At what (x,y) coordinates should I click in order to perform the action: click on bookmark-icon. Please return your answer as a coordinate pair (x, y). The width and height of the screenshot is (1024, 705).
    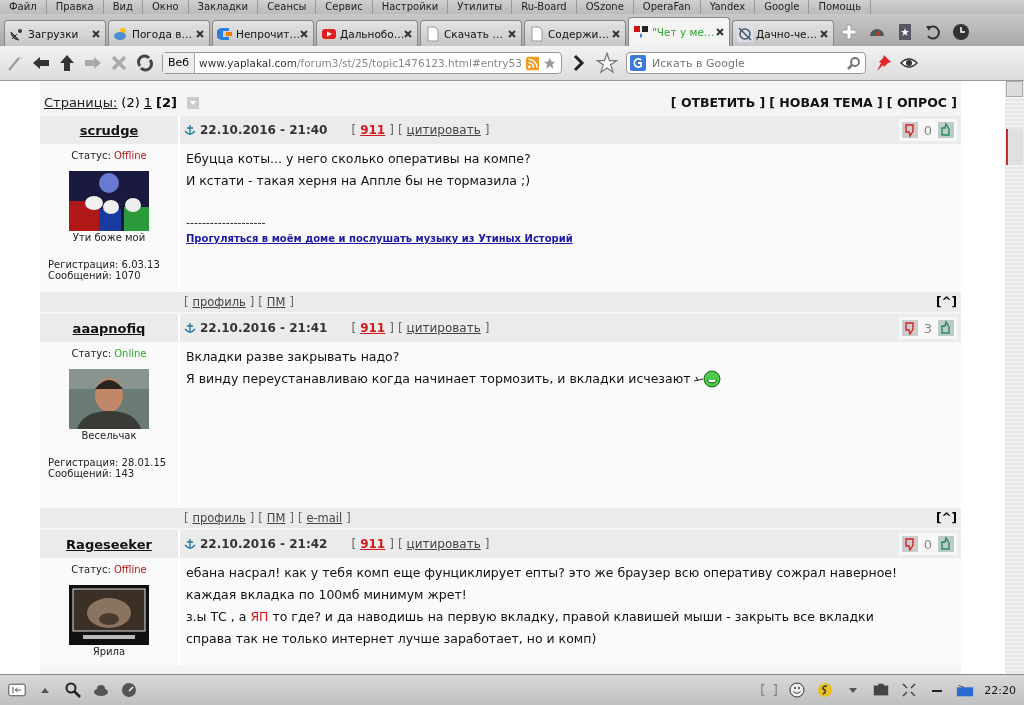
    Looking at the image, I should click on (905, 32).